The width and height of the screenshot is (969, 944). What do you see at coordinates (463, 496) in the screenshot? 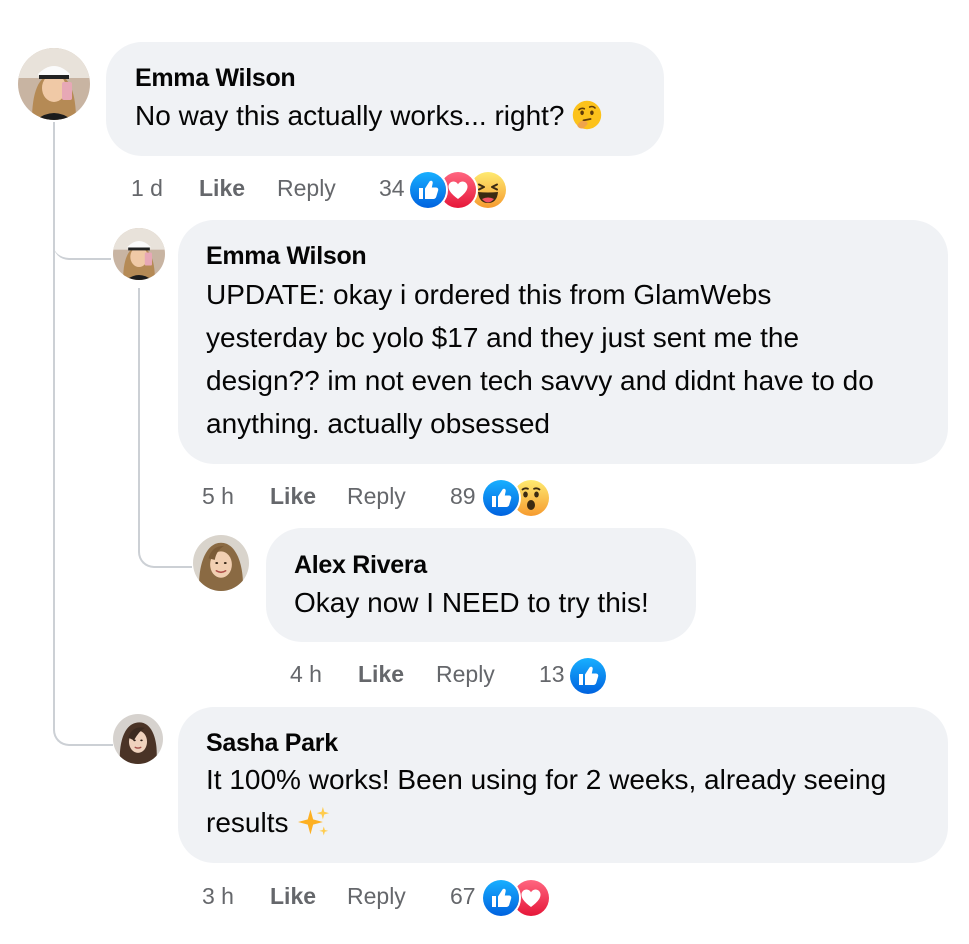
I see `reaction-count: 89` at bounding box center [463, 496].